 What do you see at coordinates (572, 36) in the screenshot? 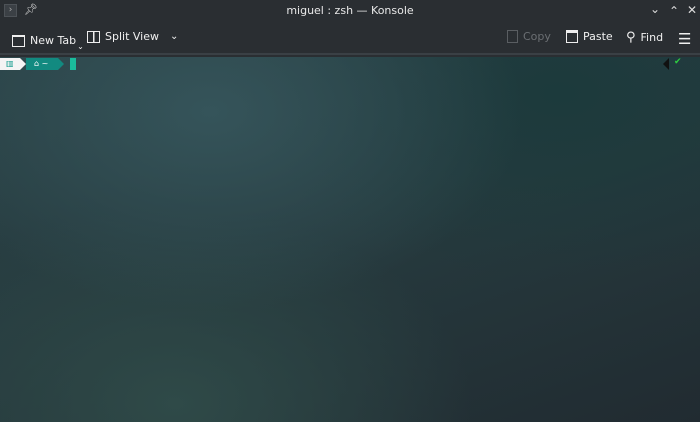
I see `paste-icon` at bounding box center [572, 36].